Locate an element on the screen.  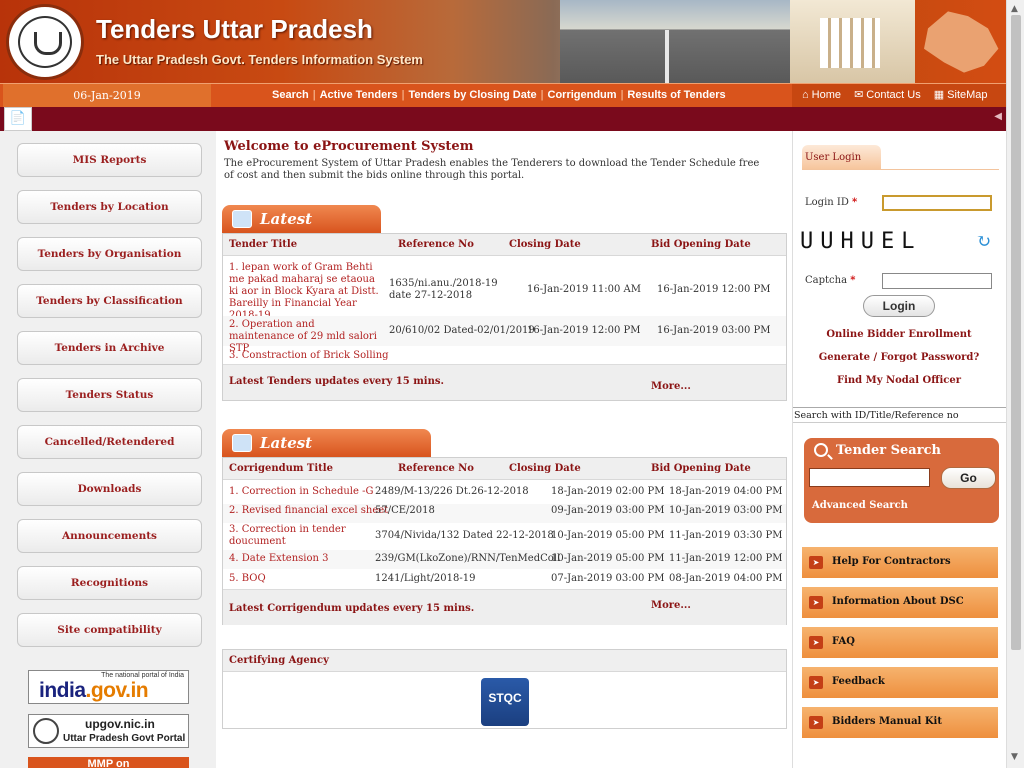
up-seal-icon is located at coordinates (46, 731).